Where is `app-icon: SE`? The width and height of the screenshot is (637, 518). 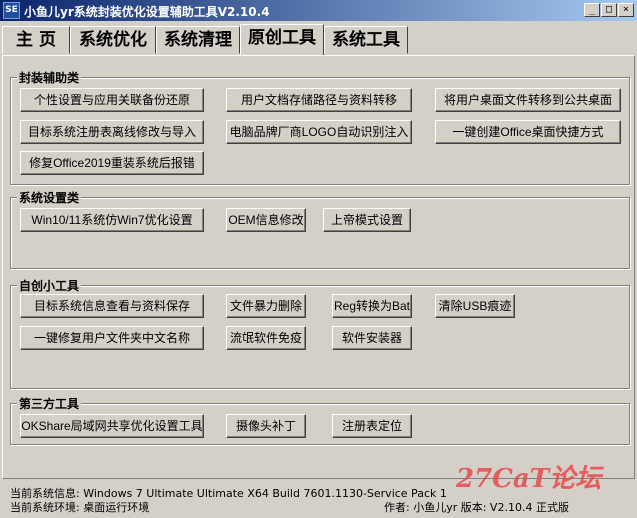
app-icon: SE is located at coordinates (11, 10).